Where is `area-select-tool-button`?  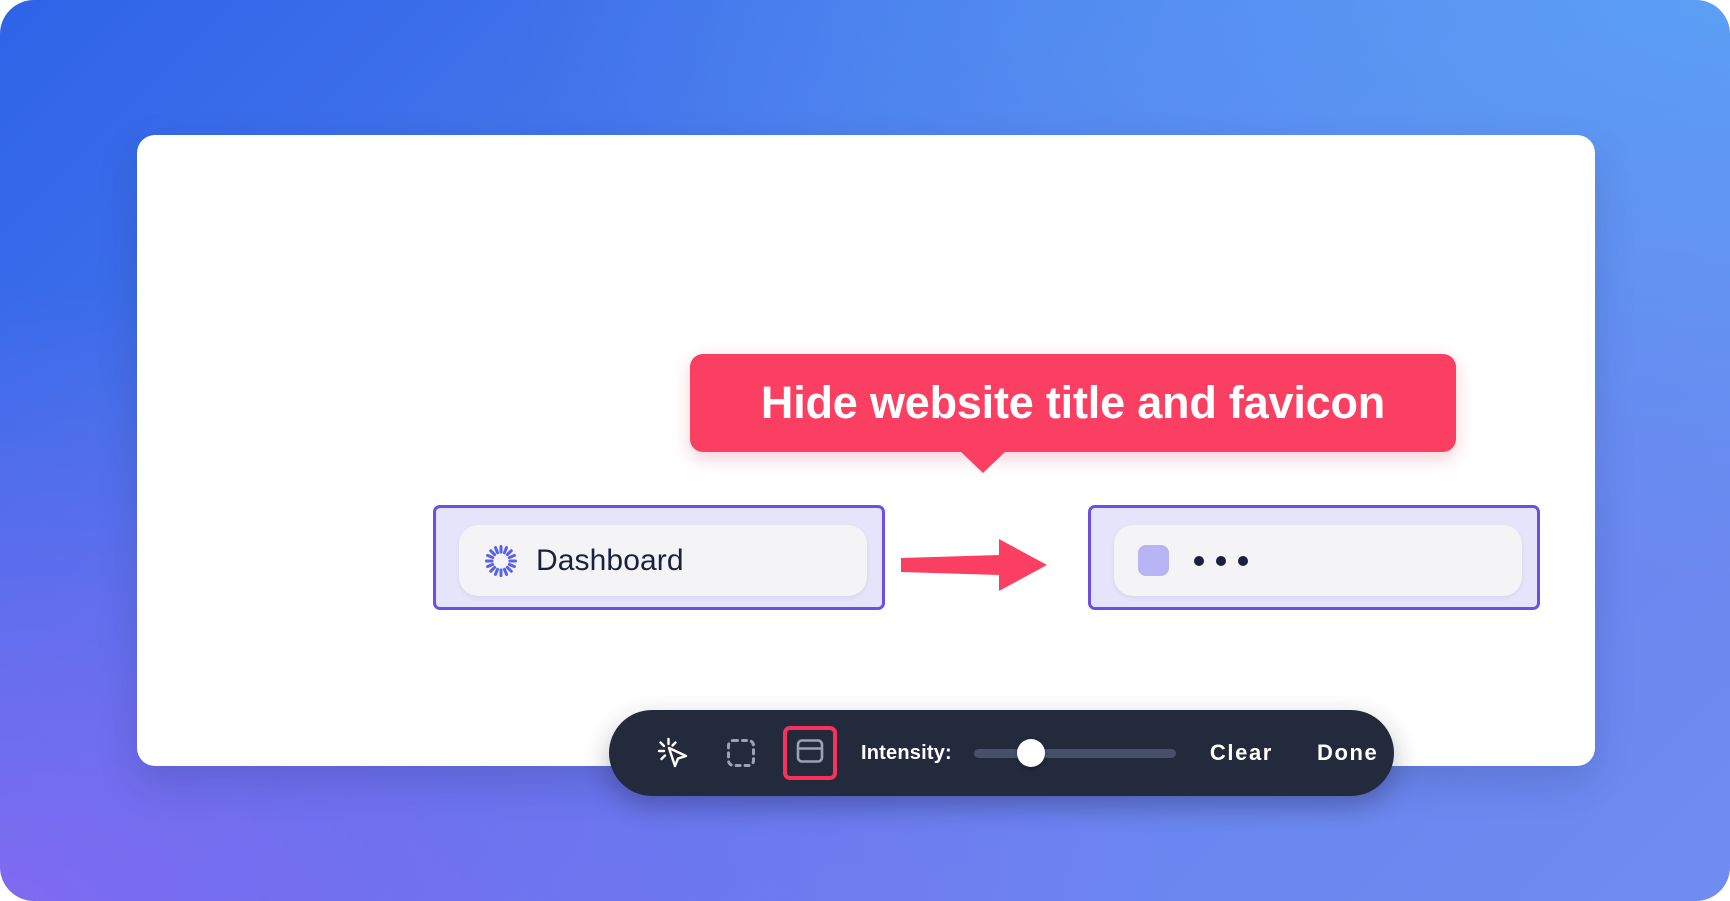 area-select-tool-button is located at coordinates (741, 753).